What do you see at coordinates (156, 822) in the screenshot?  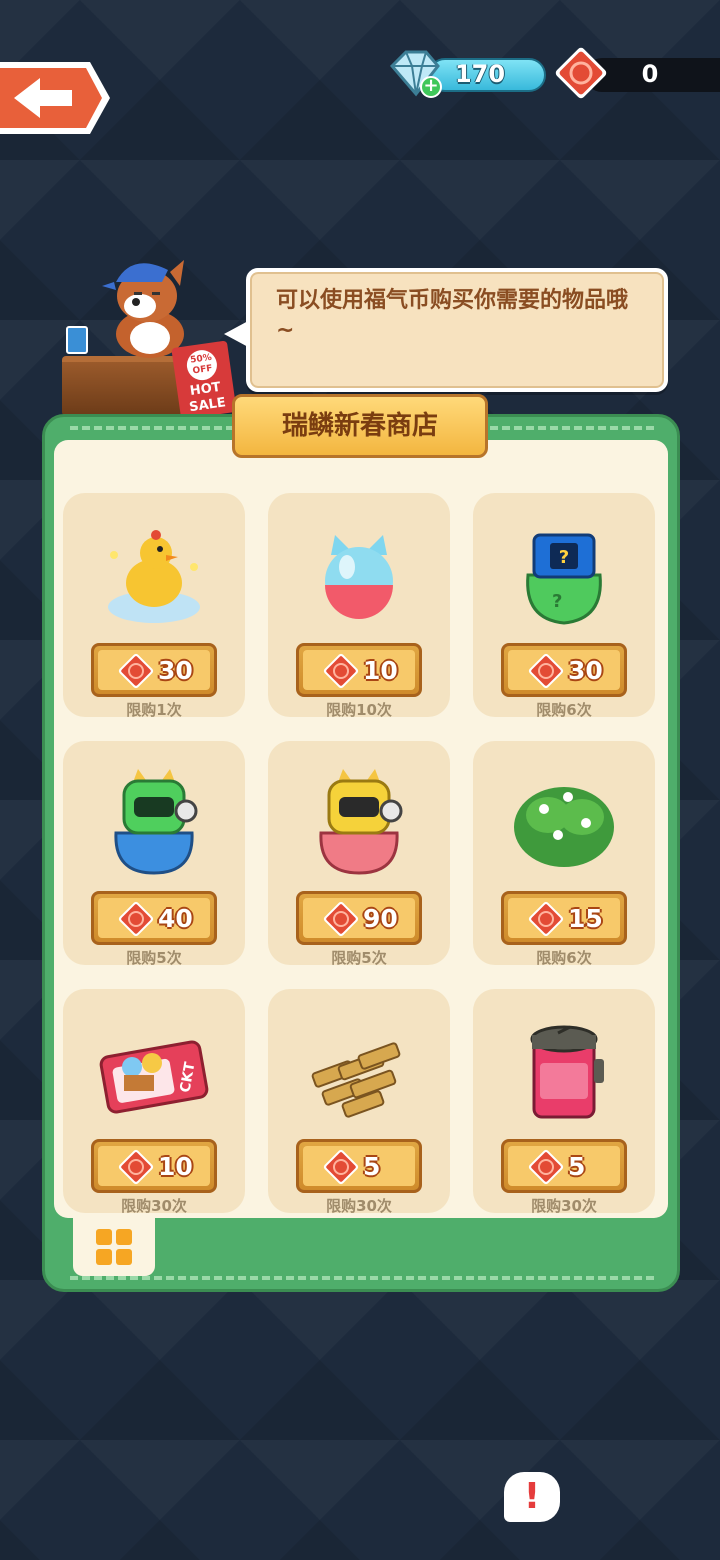 I see `blue-robot-bag-item-icon` at bounding box center [156, 822].